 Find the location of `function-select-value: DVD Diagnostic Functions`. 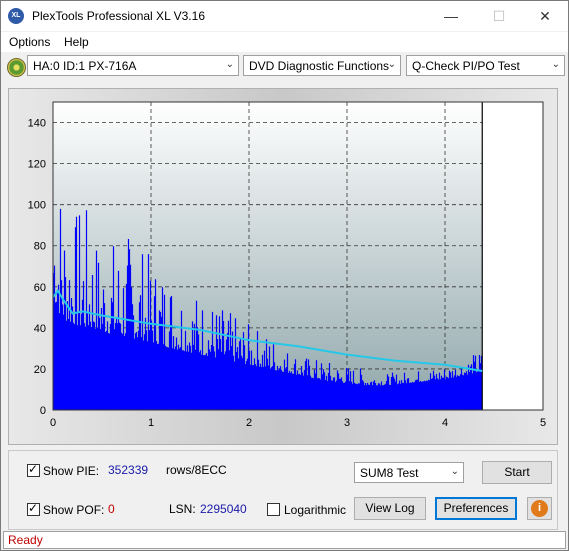

function-select-value: DVD Diagnostic Functions is located at coordinates (319, 66).